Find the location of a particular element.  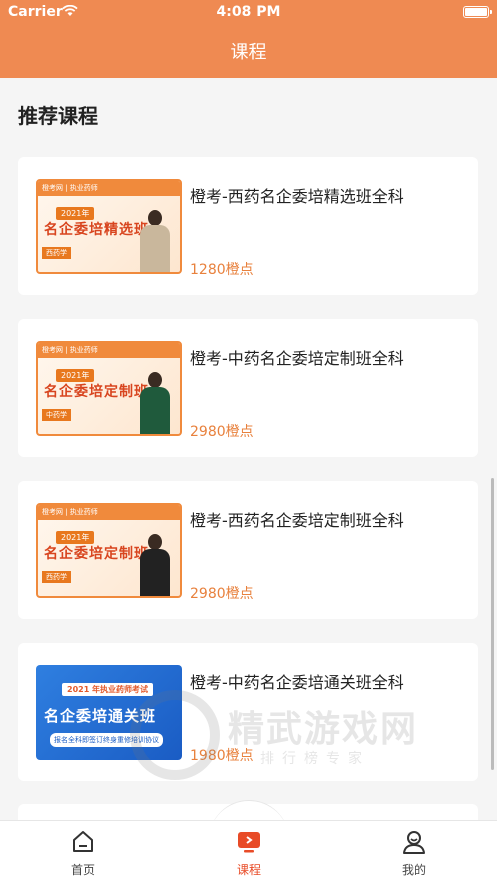

thumbnail-title: 名企委培精选班 is located at coordinates (96, 230).